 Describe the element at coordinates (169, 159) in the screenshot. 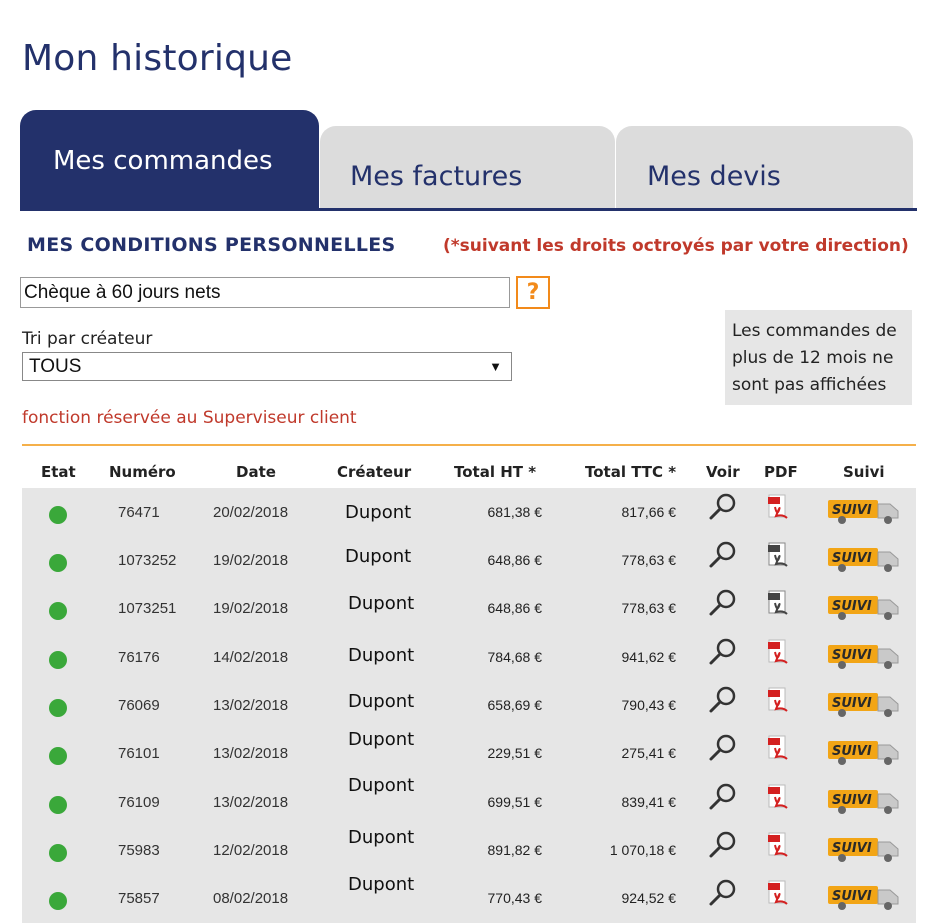

I see `tab-mes-commandes: Mes commandes` at that location.